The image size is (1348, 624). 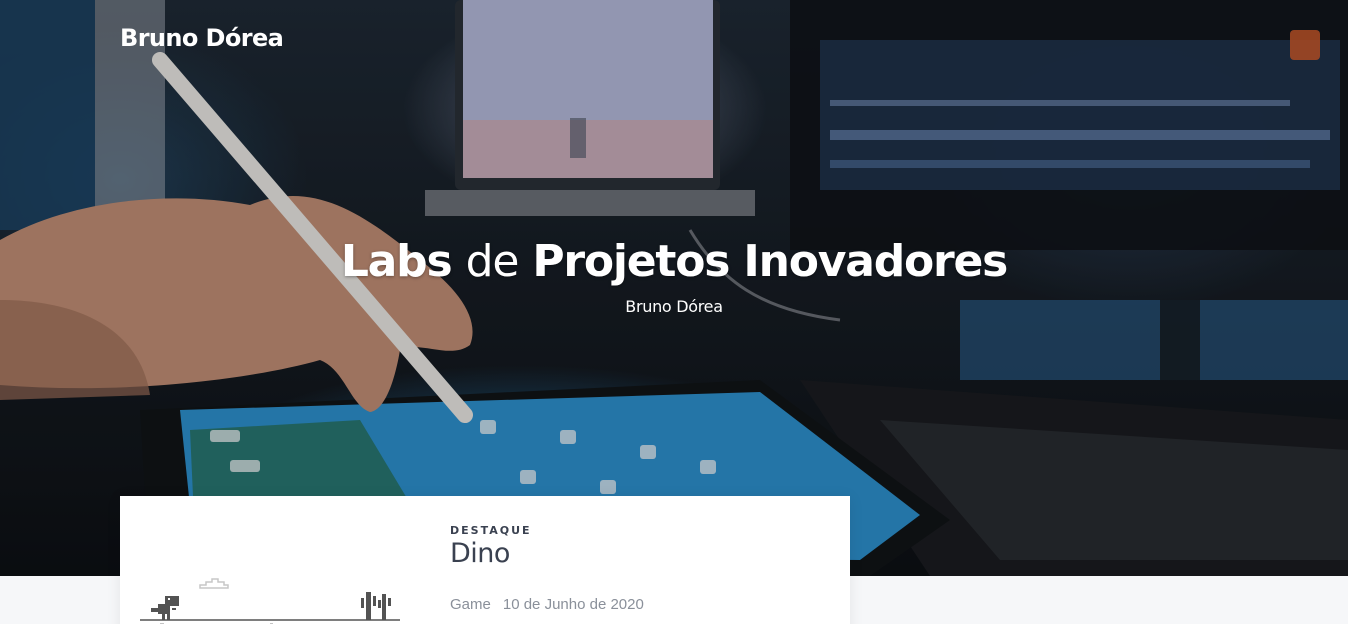 What do you see at coordinates (470, 604) in the screenshot?
I see `post-category-link: Game` at bounding box center [470, 604].